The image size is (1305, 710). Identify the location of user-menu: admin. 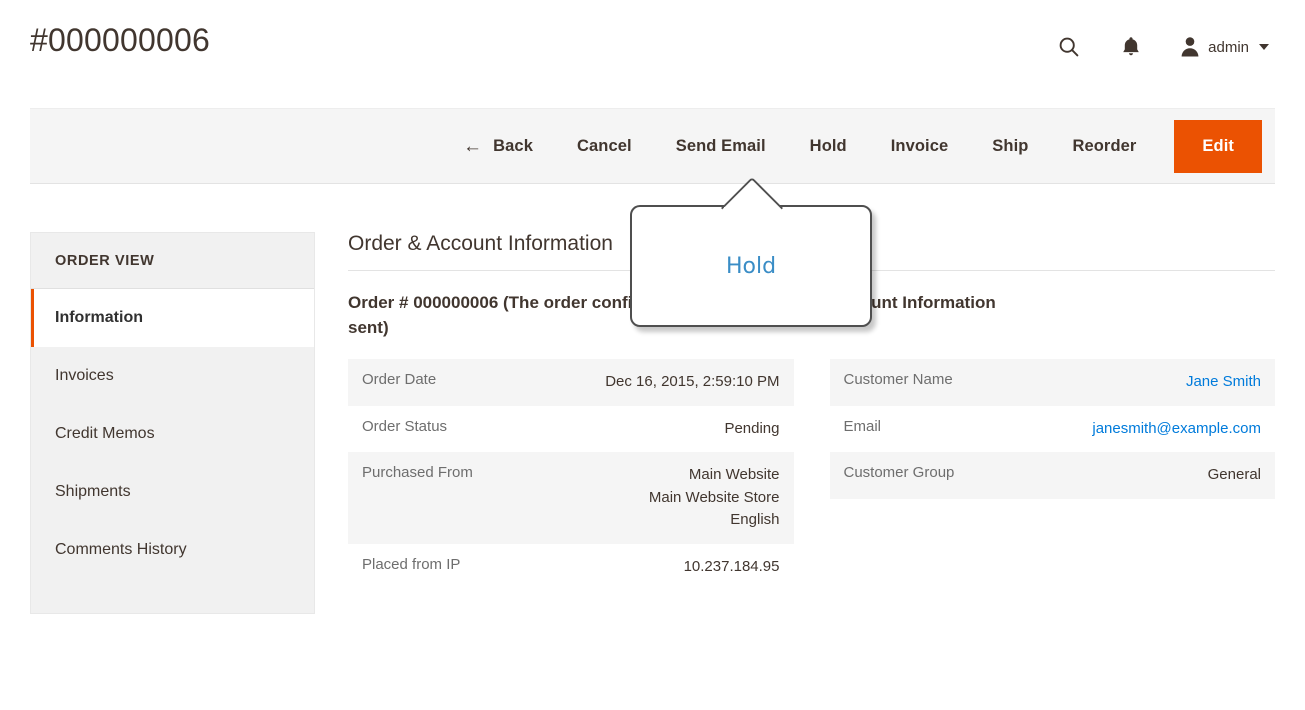
(1224, 47).